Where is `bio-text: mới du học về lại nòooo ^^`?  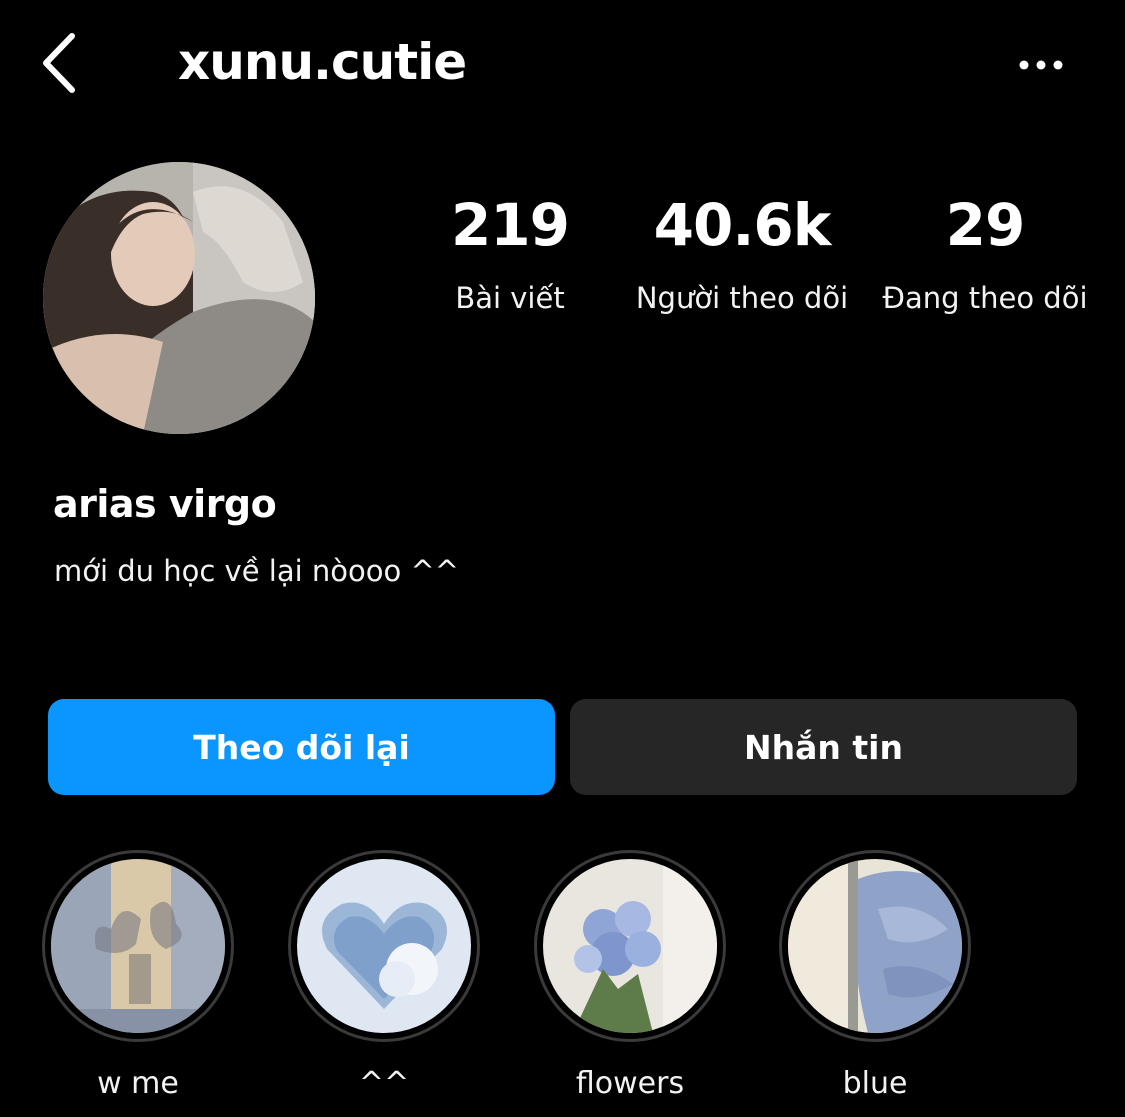
bio-text: mới du học về lại nòooo ^^ is located at coordinates (257, 571).